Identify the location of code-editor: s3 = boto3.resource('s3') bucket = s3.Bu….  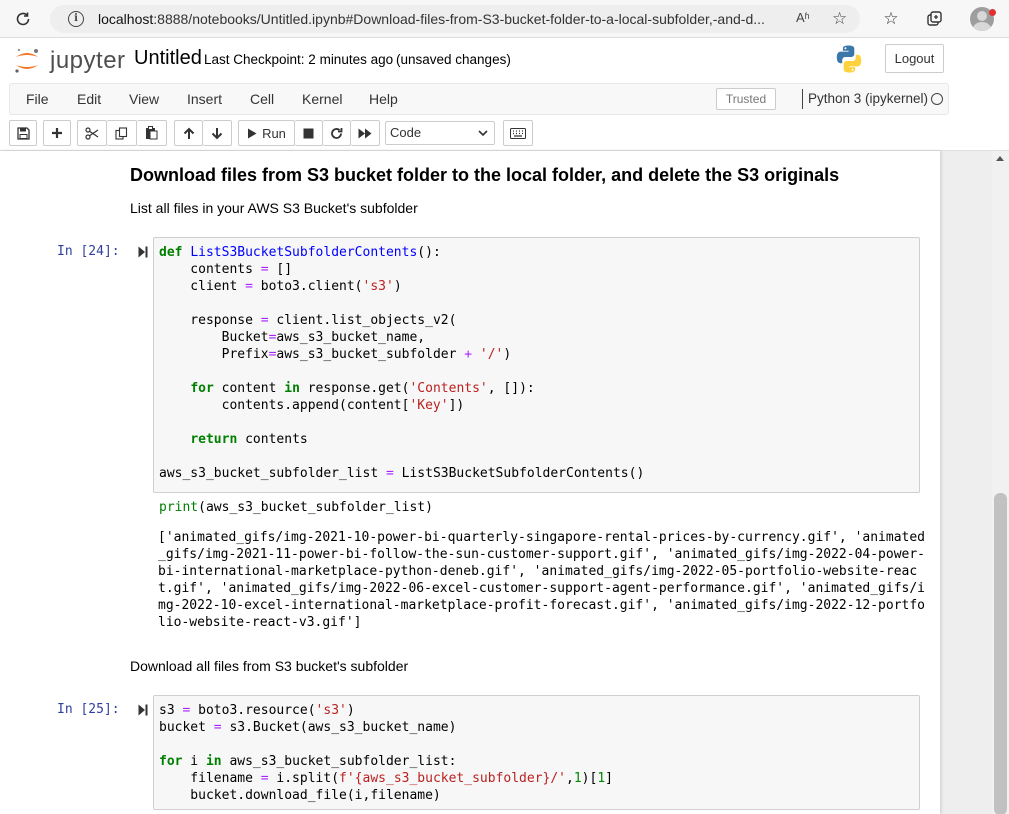
(386, 753).